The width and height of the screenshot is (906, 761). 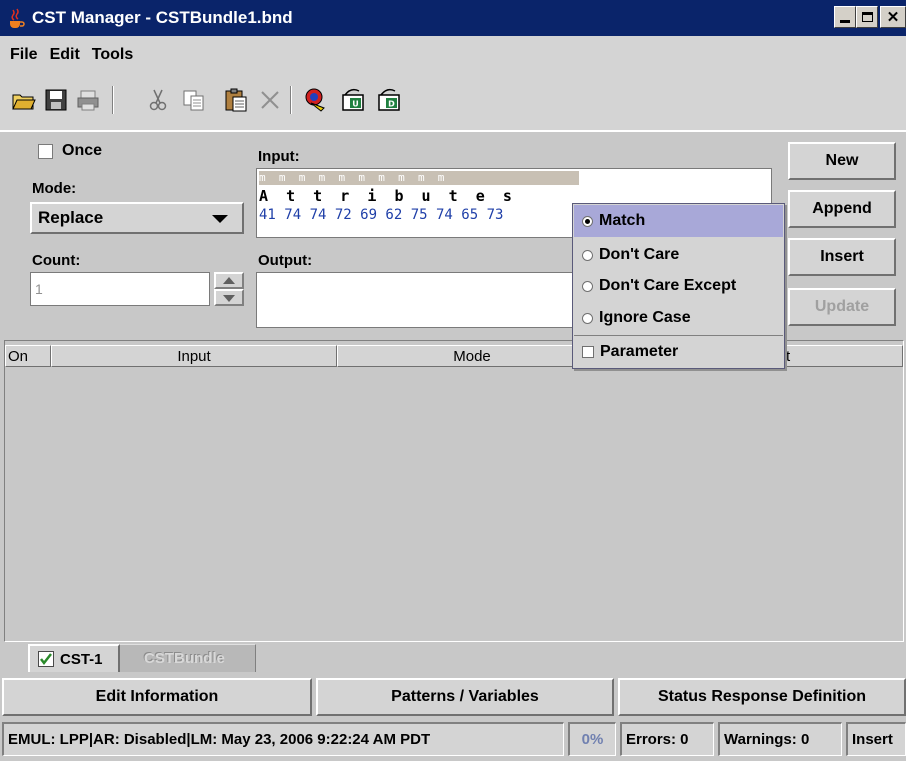 What do you see at coordinates (137, 218) in the screenshot?
I see `mode-dropdown: Replace` at bounding box center [137, 218].